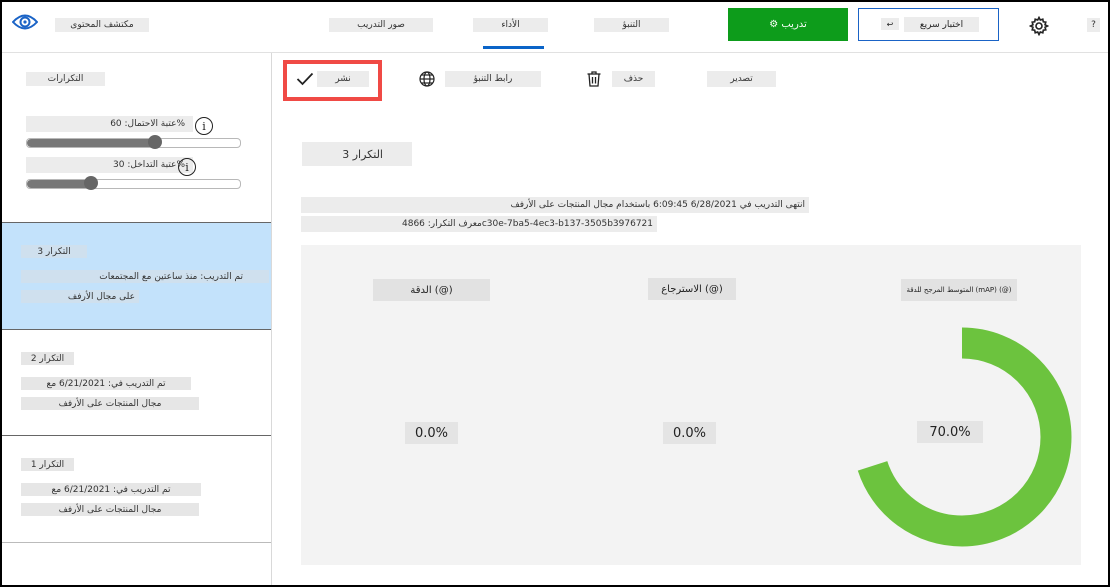 The width and height of the screenshot is (1110, 587). Describe the element at coordinates (109, 165) in the screenshot. I see `overlap-threshold-label: عتبة التداخل: 30%` at that location.